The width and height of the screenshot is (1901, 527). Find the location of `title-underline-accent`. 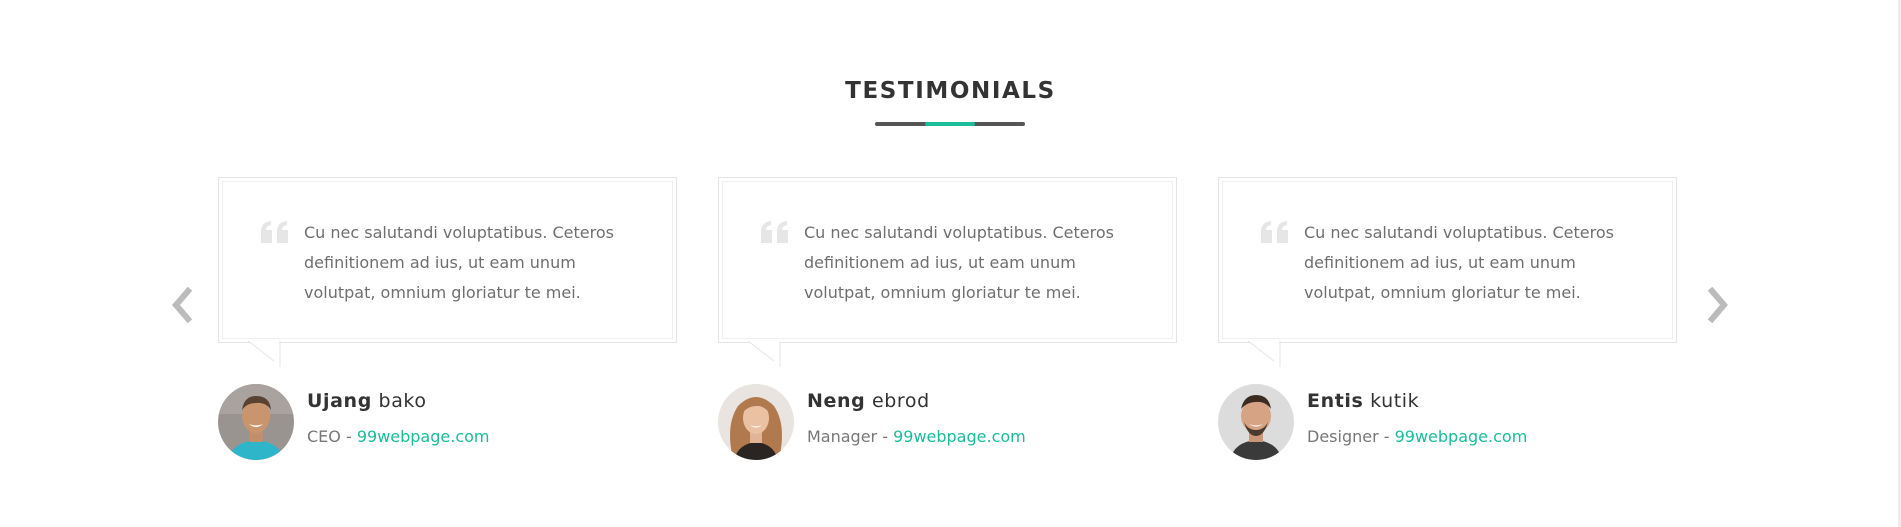

title-underline-accent is located at coordinates (950, 124).